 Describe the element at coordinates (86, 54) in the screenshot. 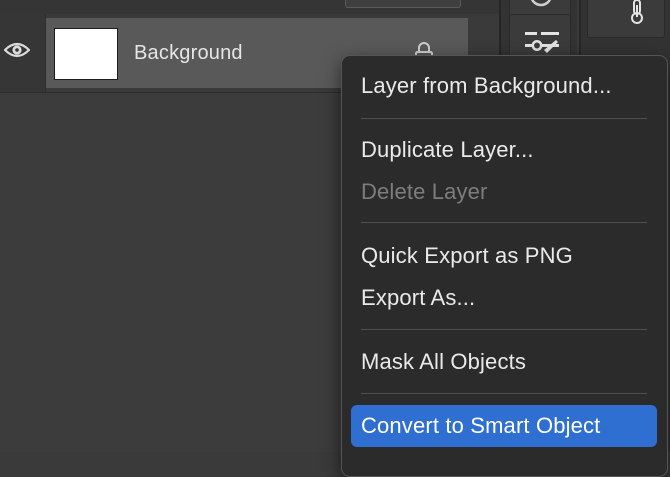

I see `layer-thumbnail` at that location.